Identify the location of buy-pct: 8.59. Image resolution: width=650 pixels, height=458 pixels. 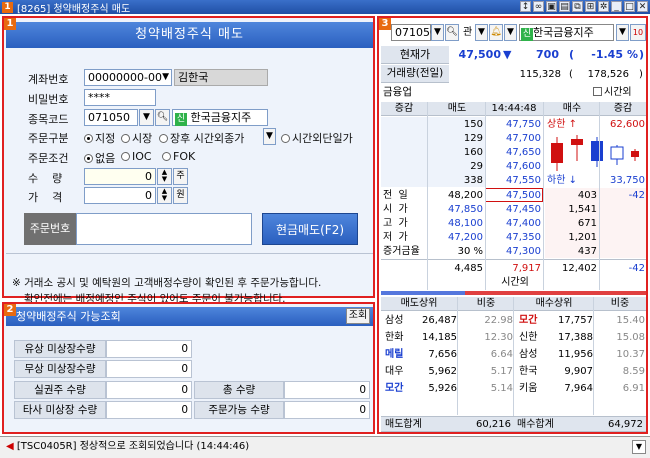
(633, 371).